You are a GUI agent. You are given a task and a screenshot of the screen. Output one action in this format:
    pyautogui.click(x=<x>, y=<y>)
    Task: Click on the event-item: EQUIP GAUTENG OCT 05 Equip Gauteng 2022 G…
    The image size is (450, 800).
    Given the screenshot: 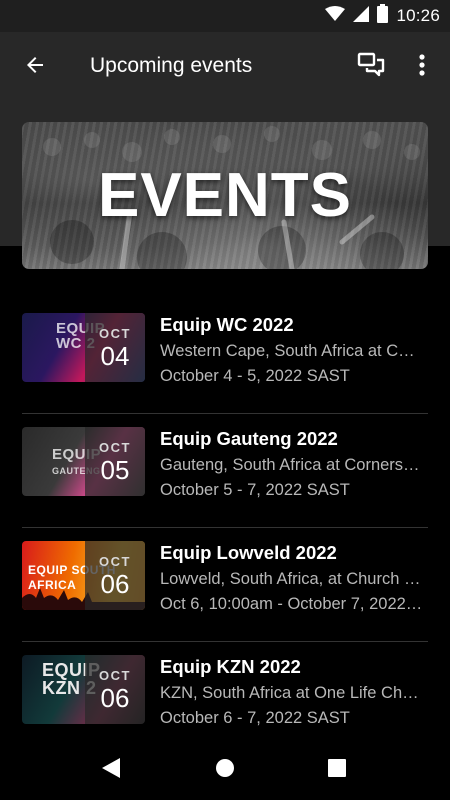 What is the action you would take?
    pyautogui.click(x=225, y=471)
    